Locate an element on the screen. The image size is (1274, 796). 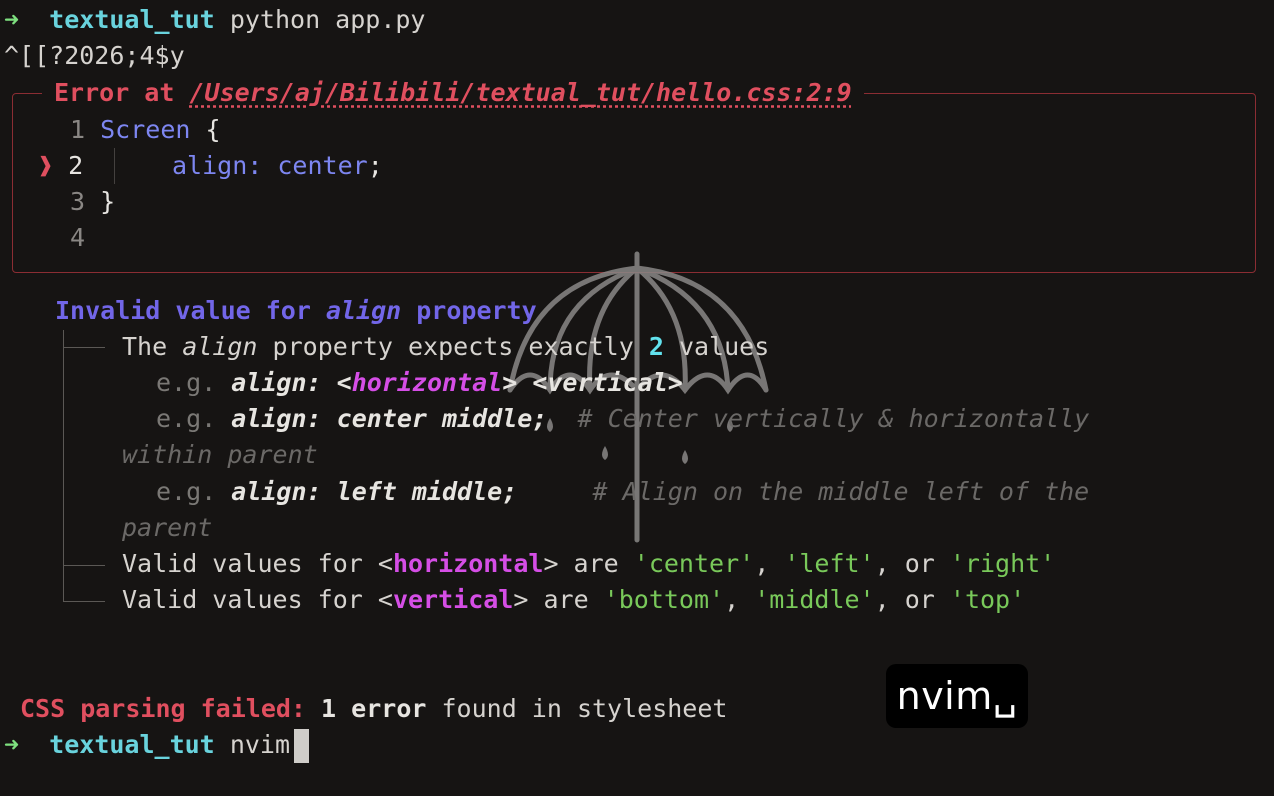
tree-connector is located at coordinates (63, 466).